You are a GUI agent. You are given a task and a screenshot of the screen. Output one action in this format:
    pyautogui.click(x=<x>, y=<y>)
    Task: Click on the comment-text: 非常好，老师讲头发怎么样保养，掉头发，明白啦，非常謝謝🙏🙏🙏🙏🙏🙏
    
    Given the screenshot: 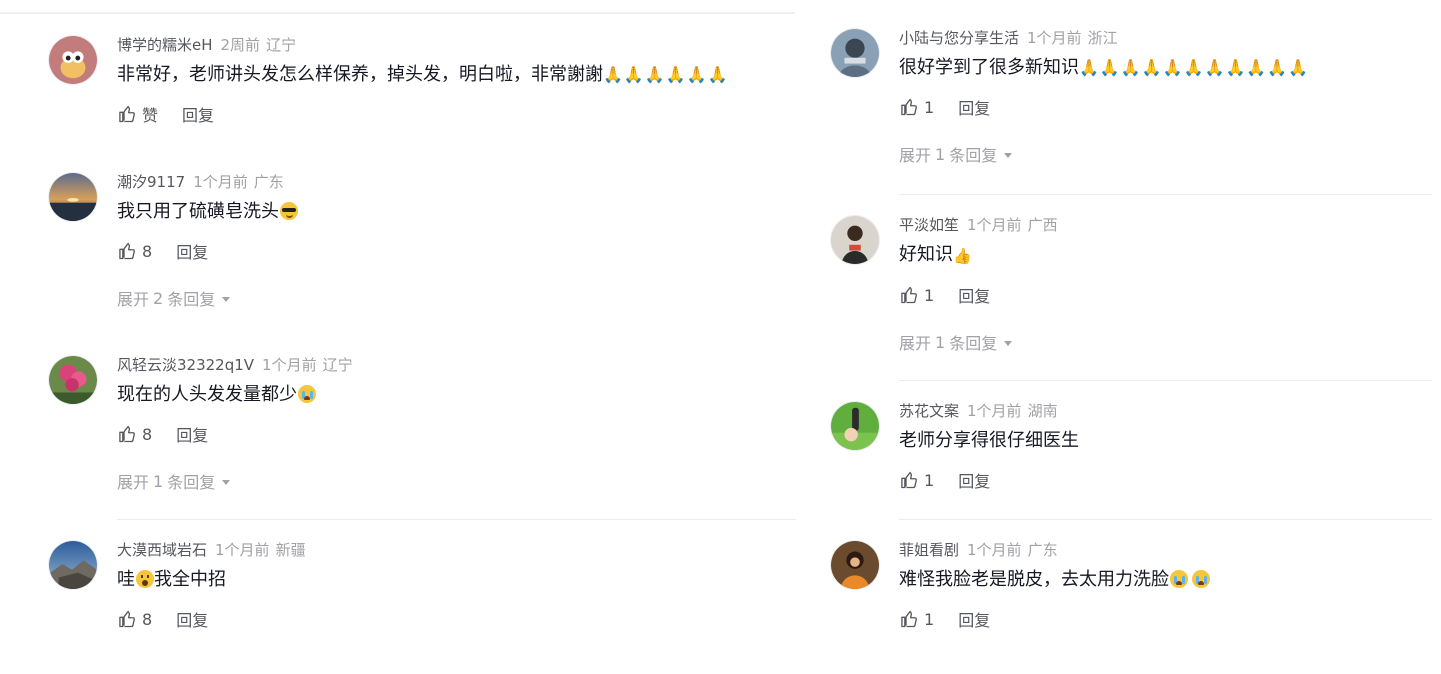 What is the action you would take?
    pyautogui.click(x=456, y=75)
    